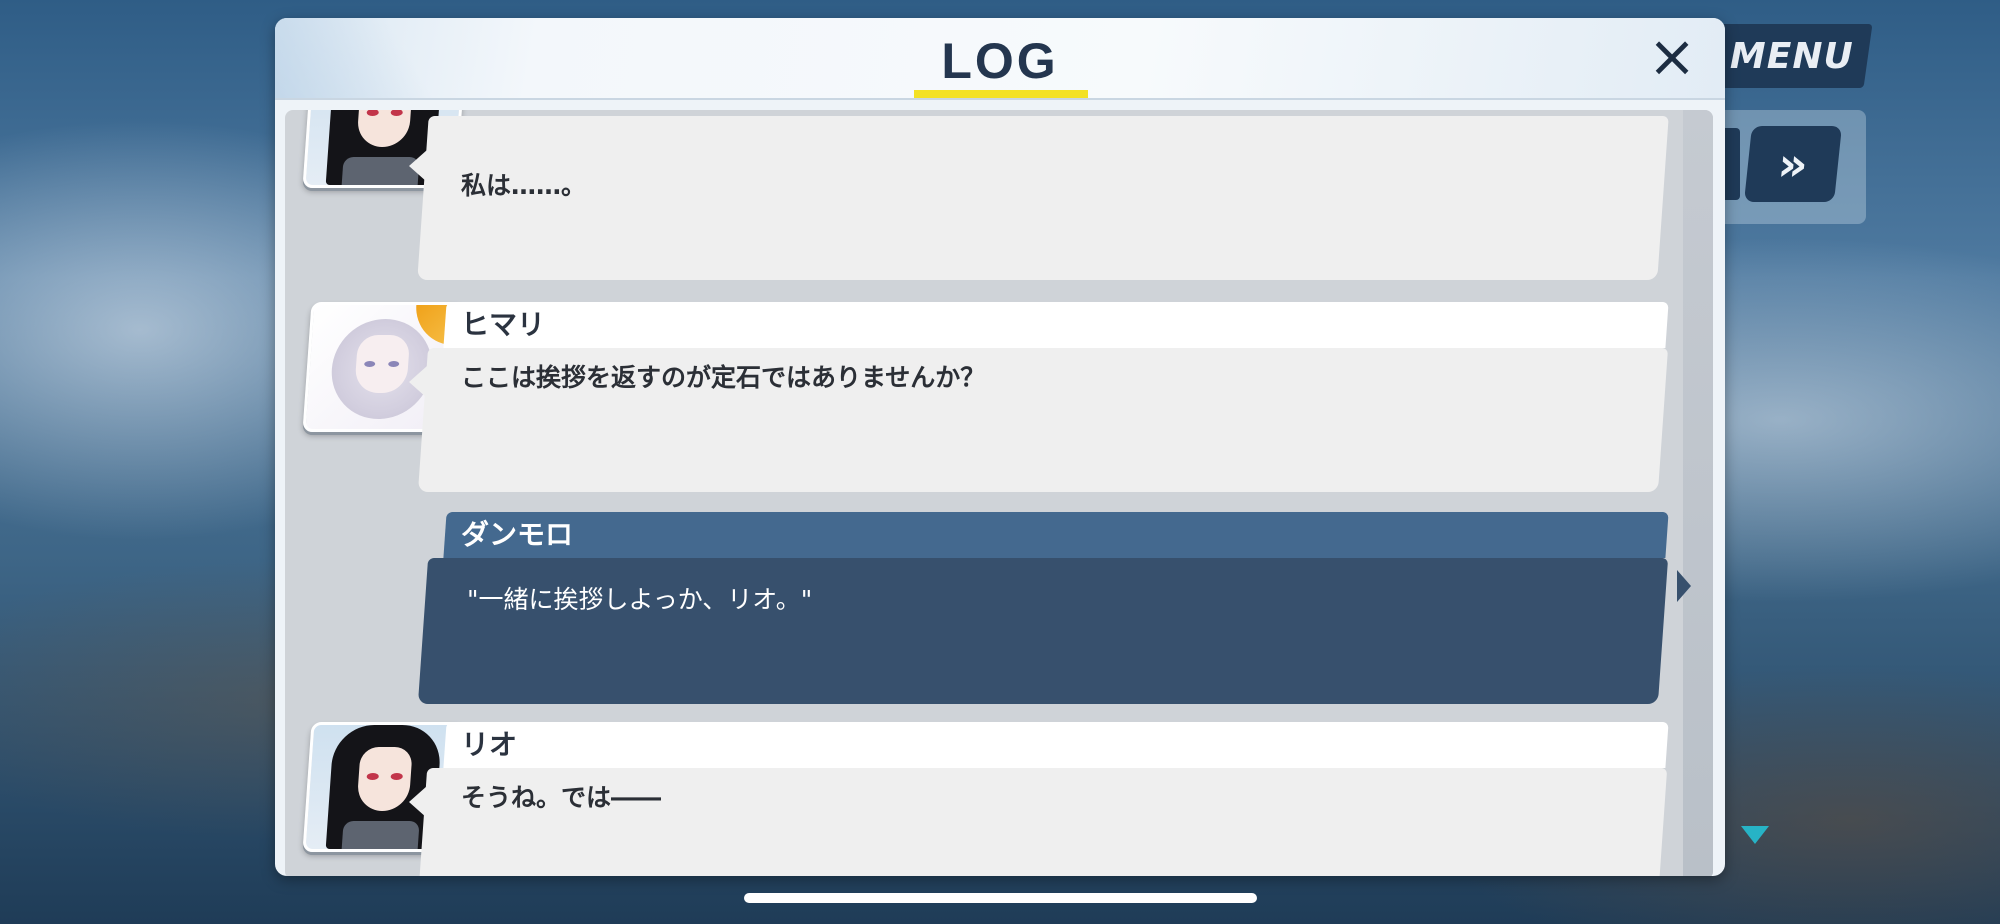  Describe the element at coordinates (1698, 493) in the screenshot. I see `log-scrollbar-track` at that location.